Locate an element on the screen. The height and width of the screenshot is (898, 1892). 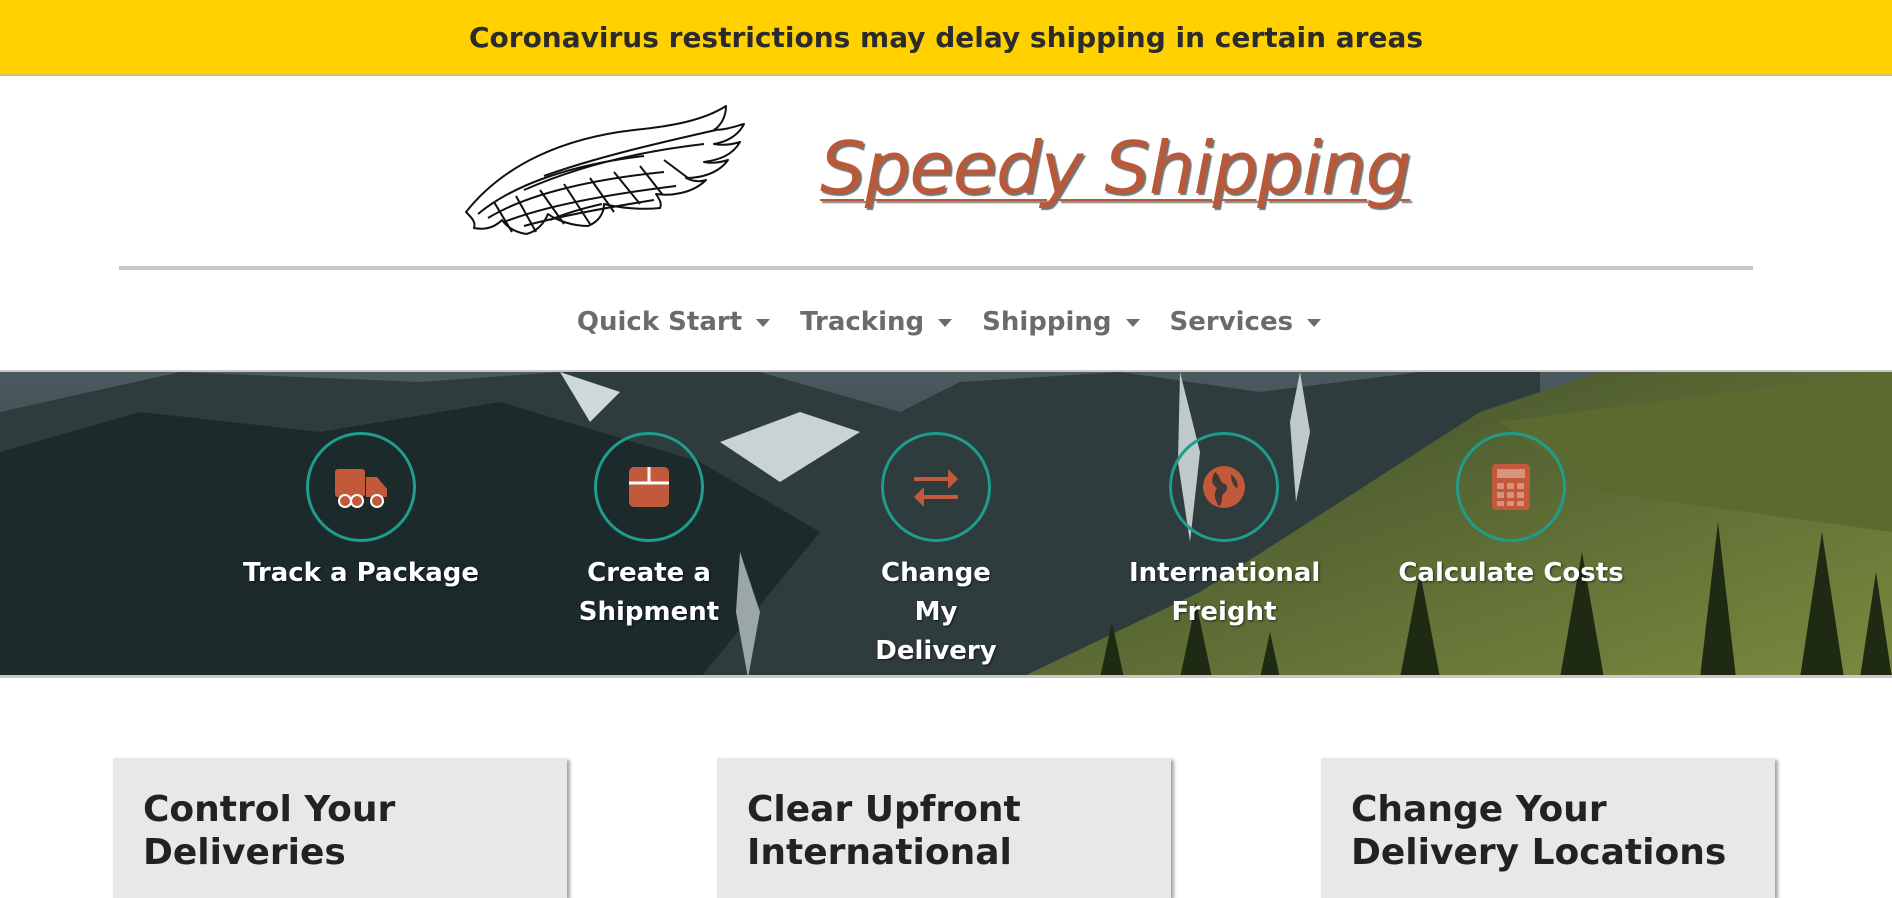
card-title: Clear Upfront International is located at coordinates (884, 831).